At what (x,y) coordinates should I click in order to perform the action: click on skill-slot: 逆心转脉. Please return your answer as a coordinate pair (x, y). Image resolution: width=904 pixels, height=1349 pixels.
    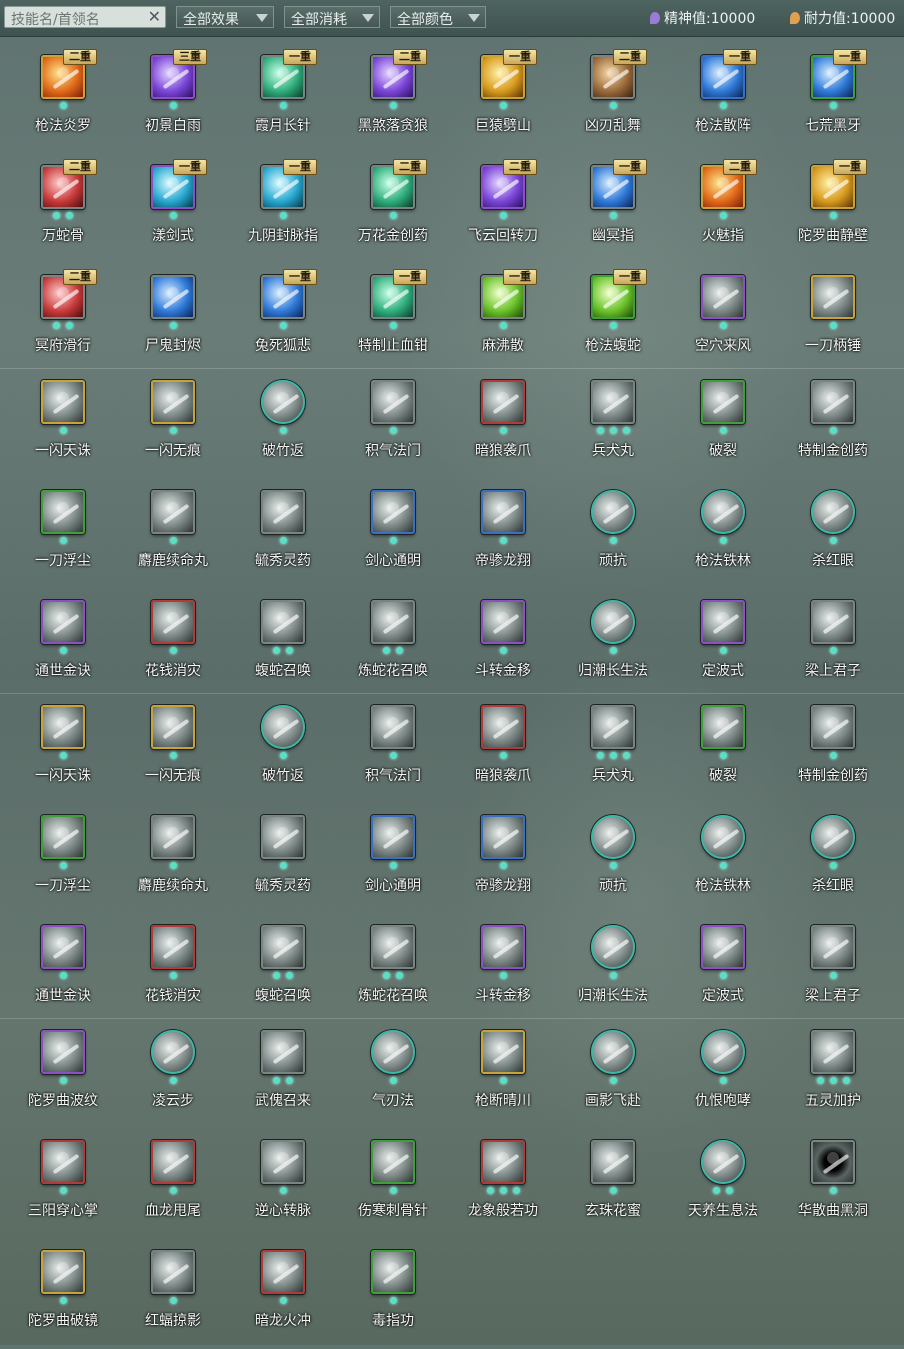
    Looking at the image, I should click on (283, 1184).